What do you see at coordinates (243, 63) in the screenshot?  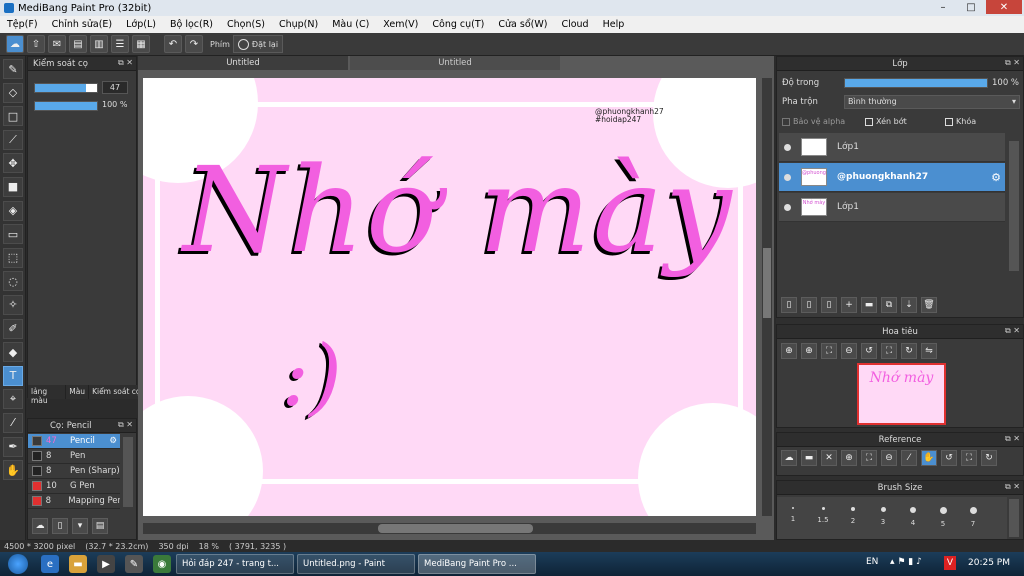 I see `tab-untitled-1: Untitled` at bounding box center [243, 63].